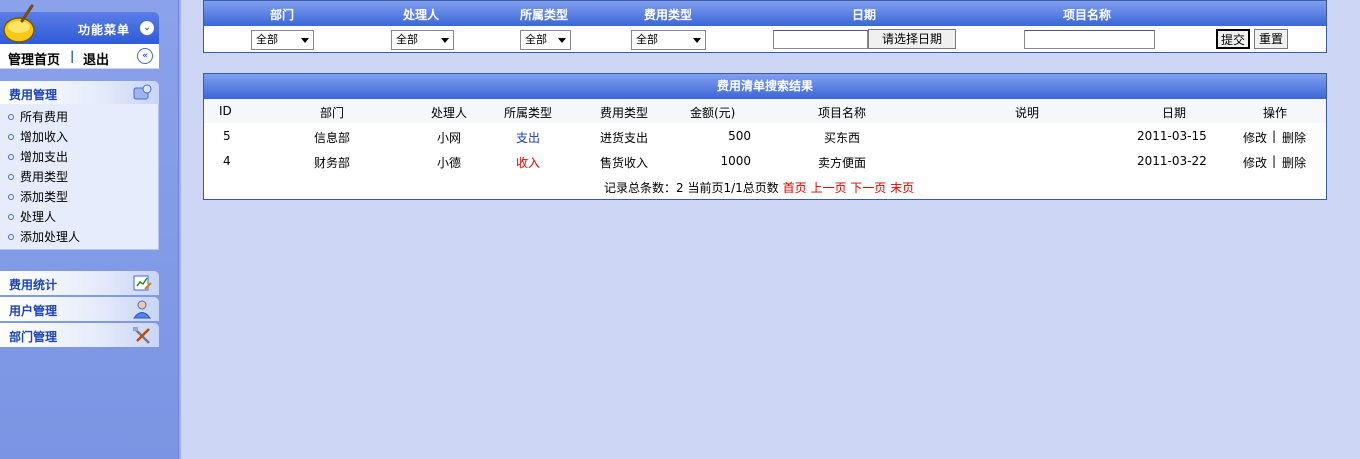  Describe the element at coordinates (668, 15) in the screenshot. I see `filter-header-cost-type: 费用类型` at that location.